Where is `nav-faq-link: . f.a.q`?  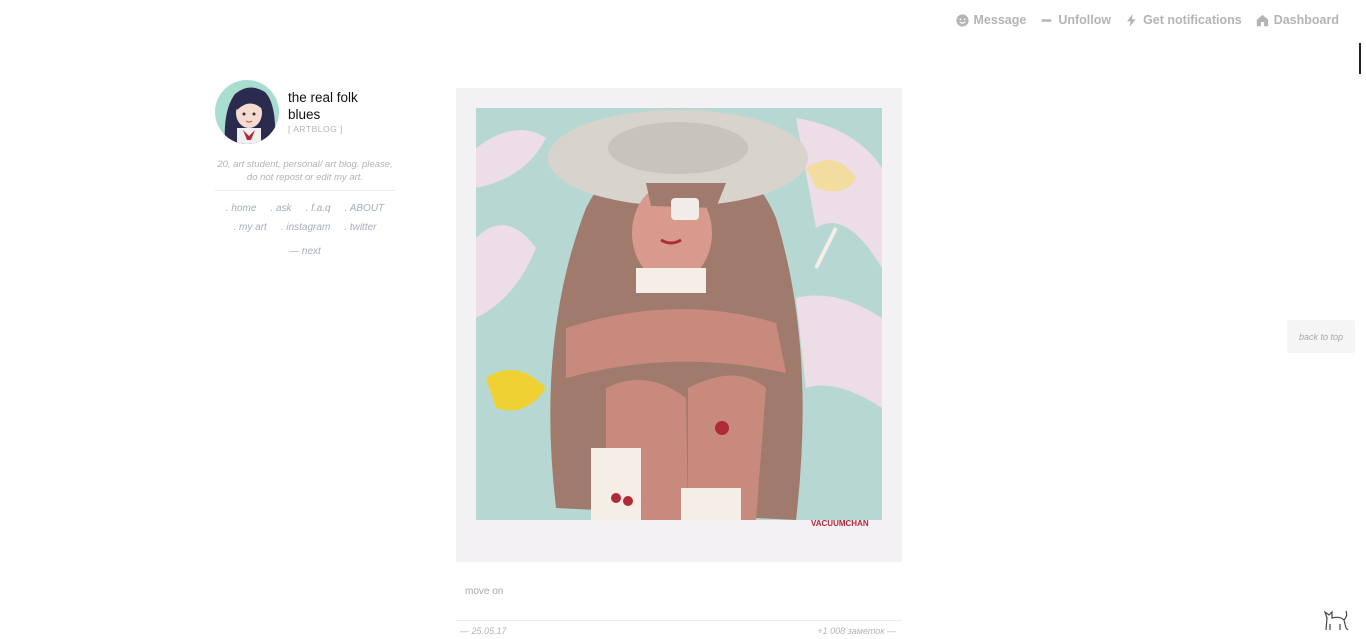
nav-faq-link: . f.a.q is located at coordinates (318, 208).